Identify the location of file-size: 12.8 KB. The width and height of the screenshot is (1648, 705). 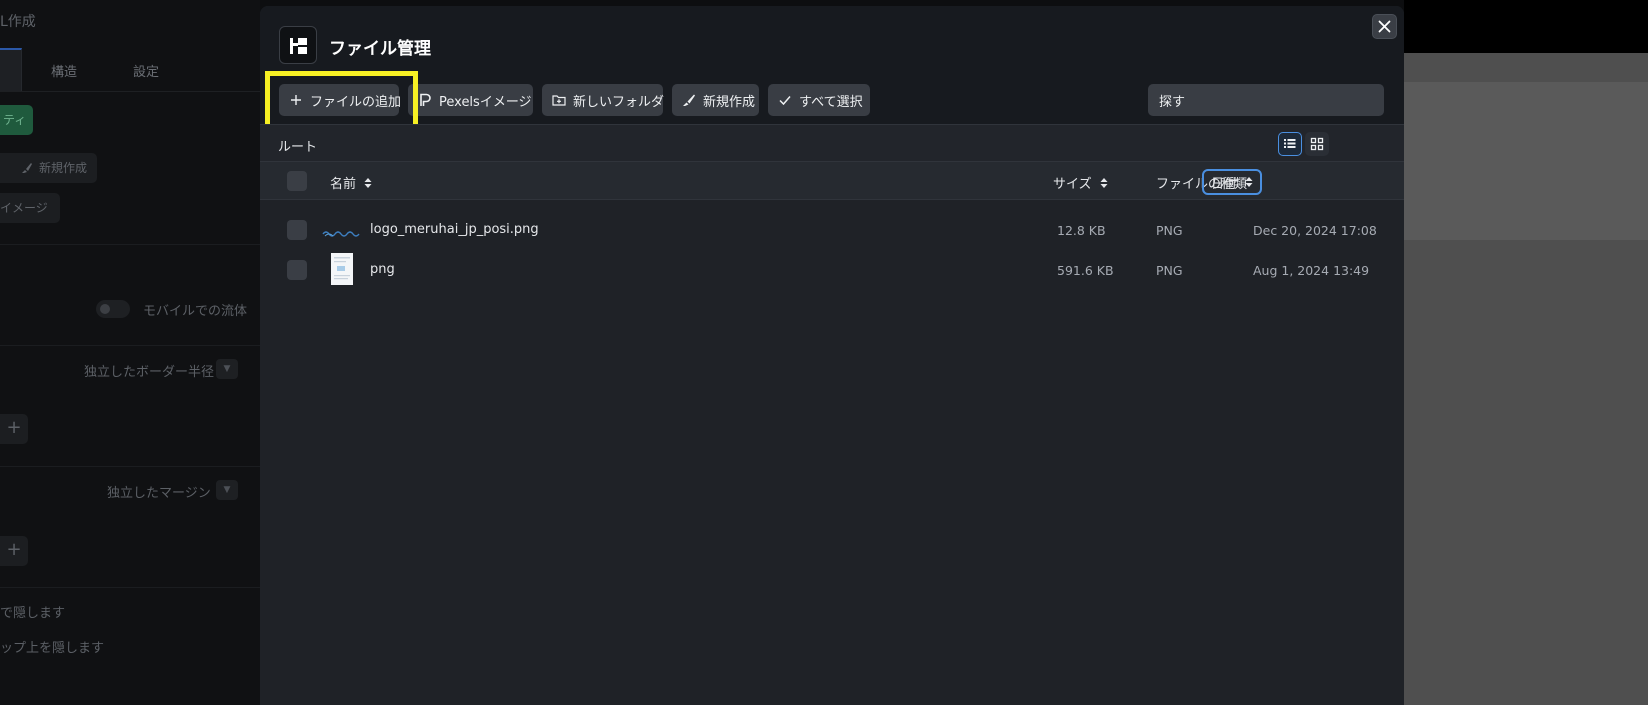
(1081, 230).